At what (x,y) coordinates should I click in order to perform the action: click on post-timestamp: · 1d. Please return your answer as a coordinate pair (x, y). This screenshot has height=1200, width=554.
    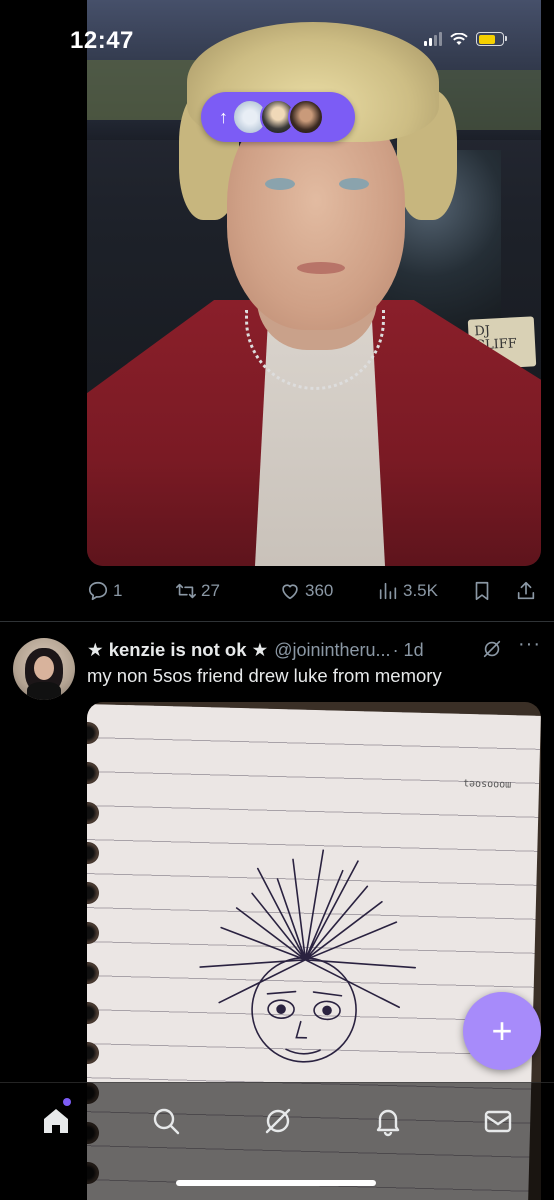
    Looking at the image, I should click on (408, 649).